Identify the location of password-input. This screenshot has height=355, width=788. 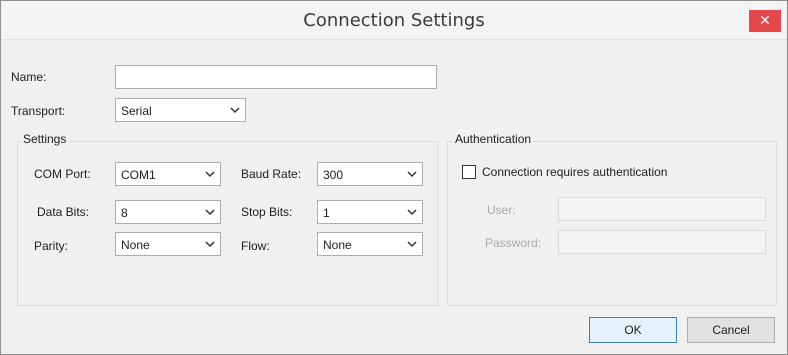
(662, 242).